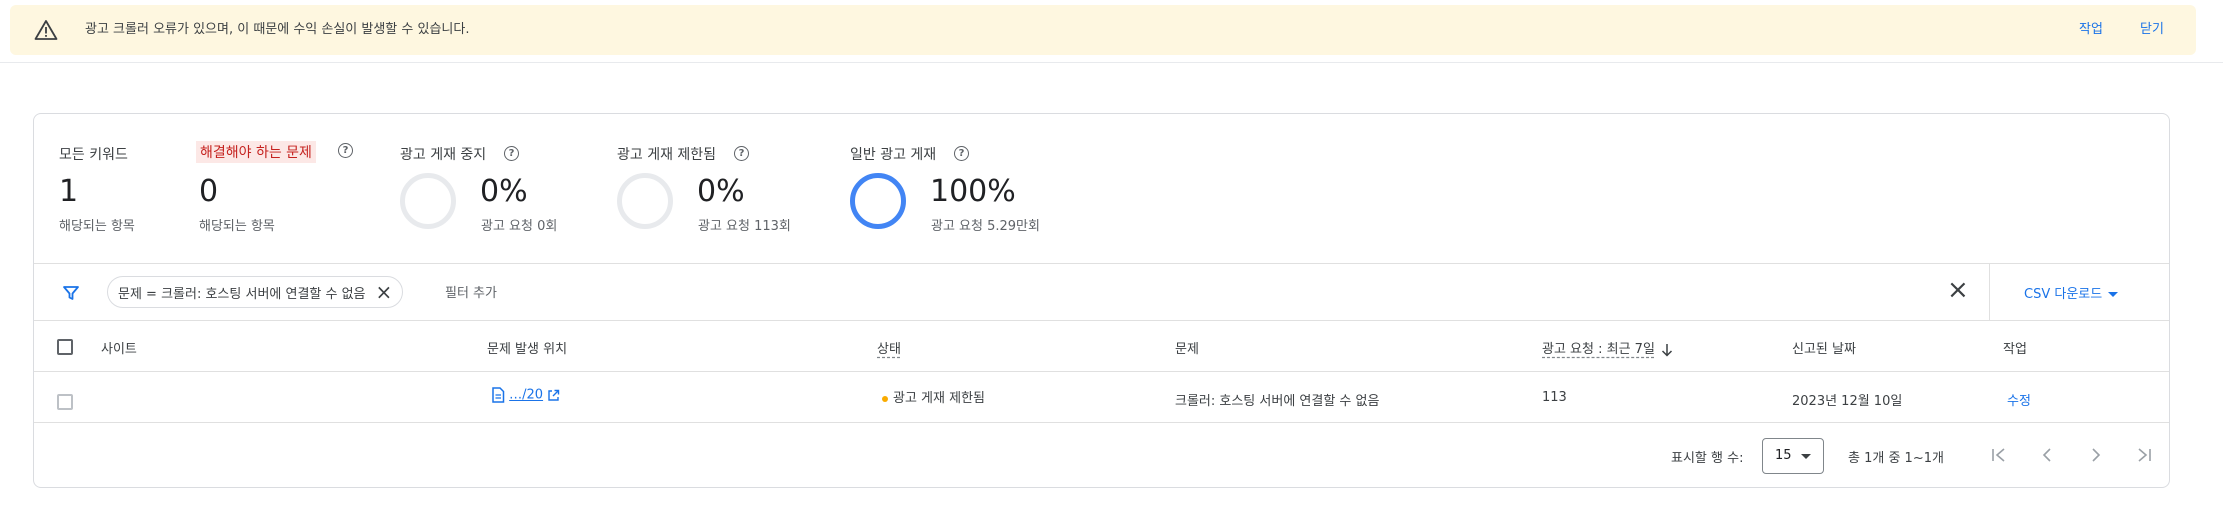 The width and height of the screenshot is (2223, 509). What do you see at coordinates (939, 398) in the screenshot?
I see `status-text: 광고 게재 제한됨` at bounding box center [939, 398].